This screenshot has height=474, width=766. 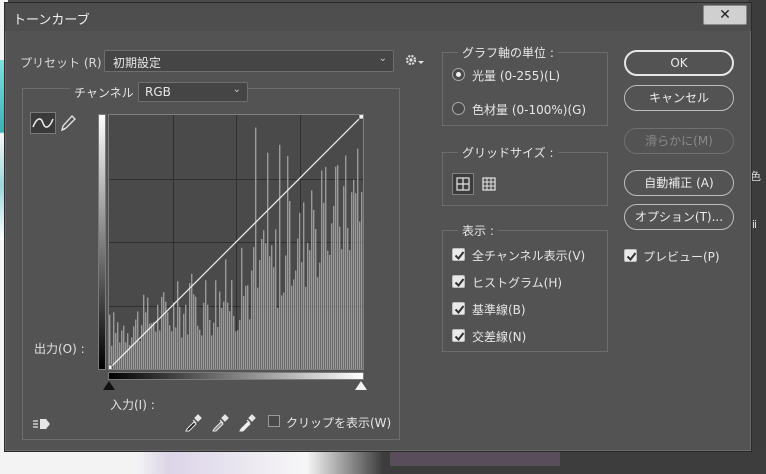 What do you see at coordinates (382, 58) in the screenshot?
I see `chevron-down-icon: ⌄` at bounding box center [382, 58].